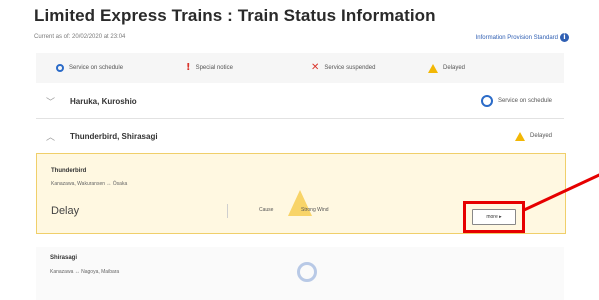  I want to click on exclamation-icon: !, so click(188, 67).